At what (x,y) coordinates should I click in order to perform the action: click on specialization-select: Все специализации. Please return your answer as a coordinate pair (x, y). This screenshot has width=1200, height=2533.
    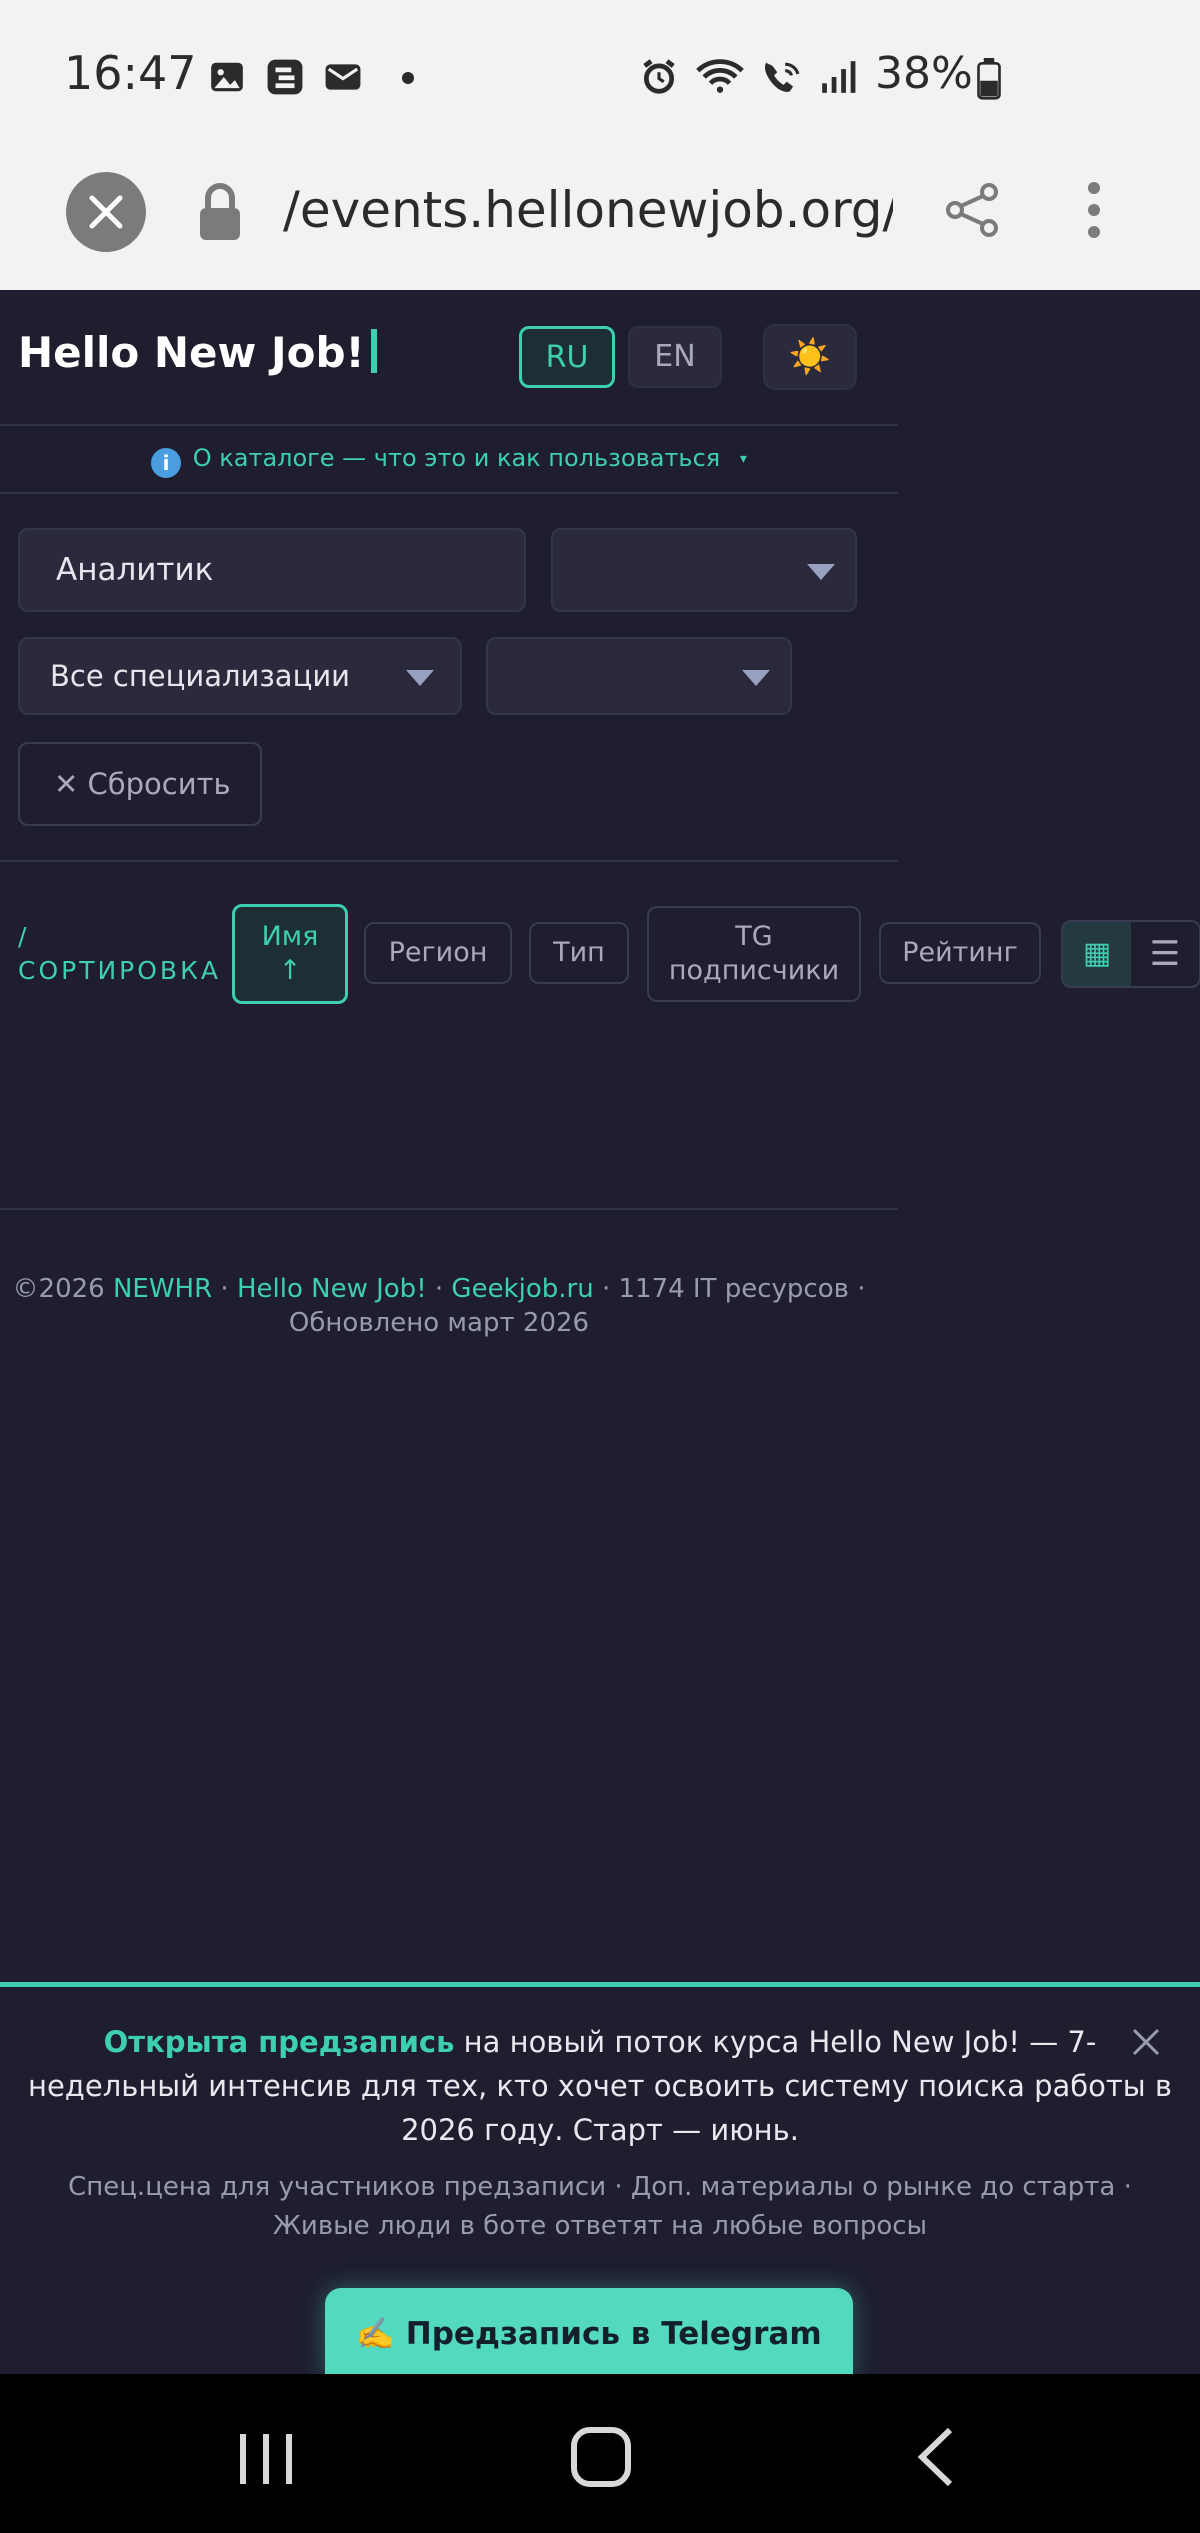
    Looking at the image, I should click on (240, 676).